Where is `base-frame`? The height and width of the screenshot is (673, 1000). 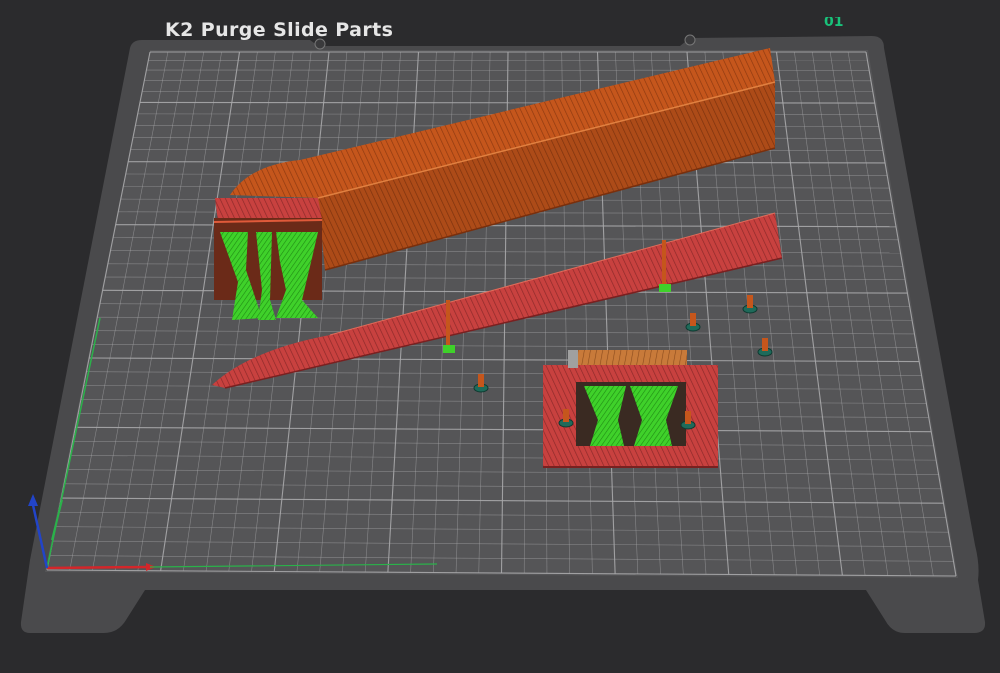
base-frame is located at coordinates (630, 409).